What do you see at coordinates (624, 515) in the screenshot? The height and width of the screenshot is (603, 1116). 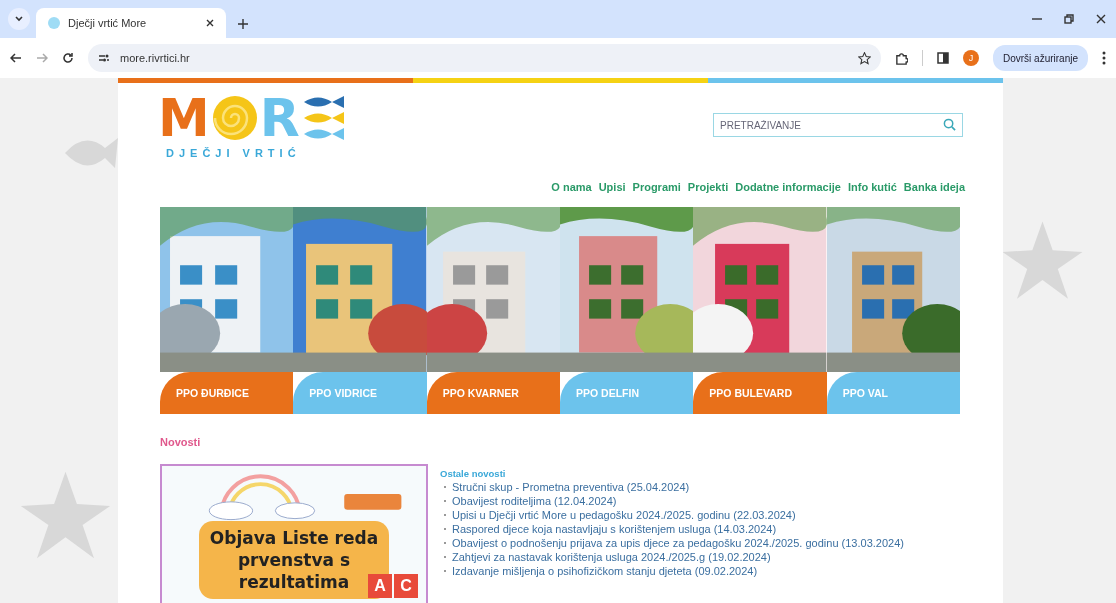 I see `news-link: Upisi u Dječji vrtić More u pedagošku 2024./2025. godinu (22.03.2024)` at bounding box center [624, 515].